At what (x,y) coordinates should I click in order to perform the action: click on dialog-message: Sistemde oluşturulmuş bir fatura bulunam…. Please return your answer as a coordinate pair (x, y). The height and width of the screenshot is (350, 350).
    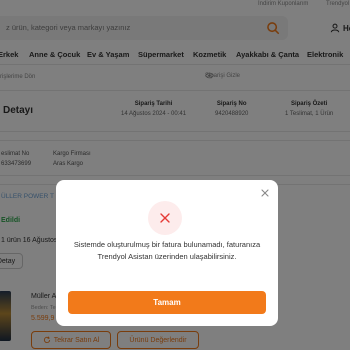
    Looking at the image, I should click on (167, 250).